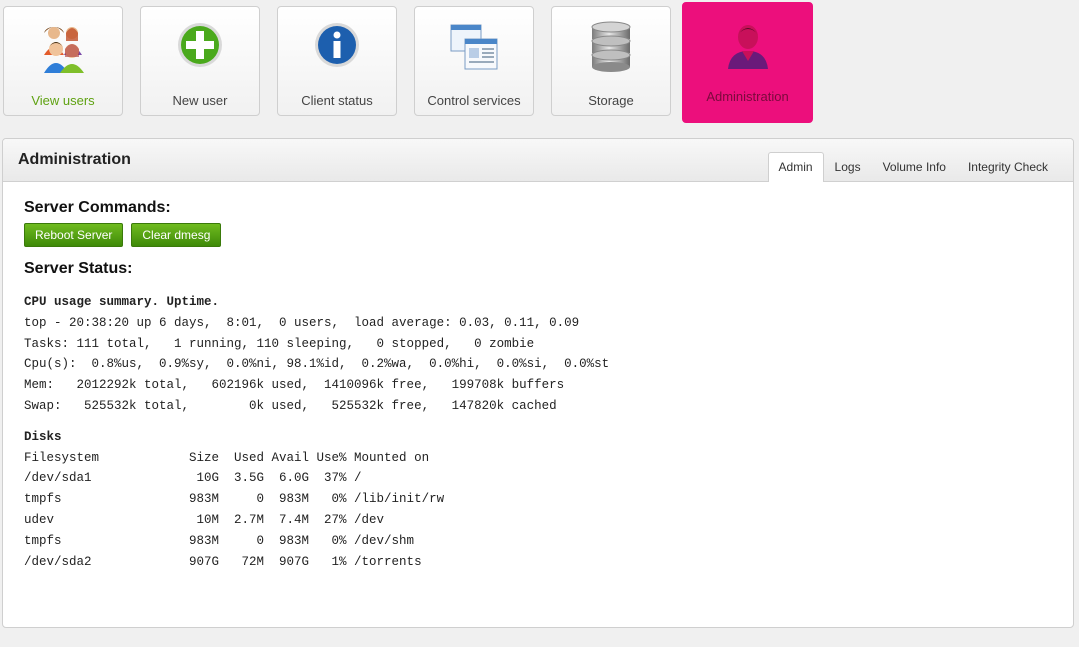 The width and height of the screenshot is (1079, 647). Describe the element at coordinates (543, 235) in the screenshot. I see `command-buttons: Reboot Server Clear dmesg` at that location.